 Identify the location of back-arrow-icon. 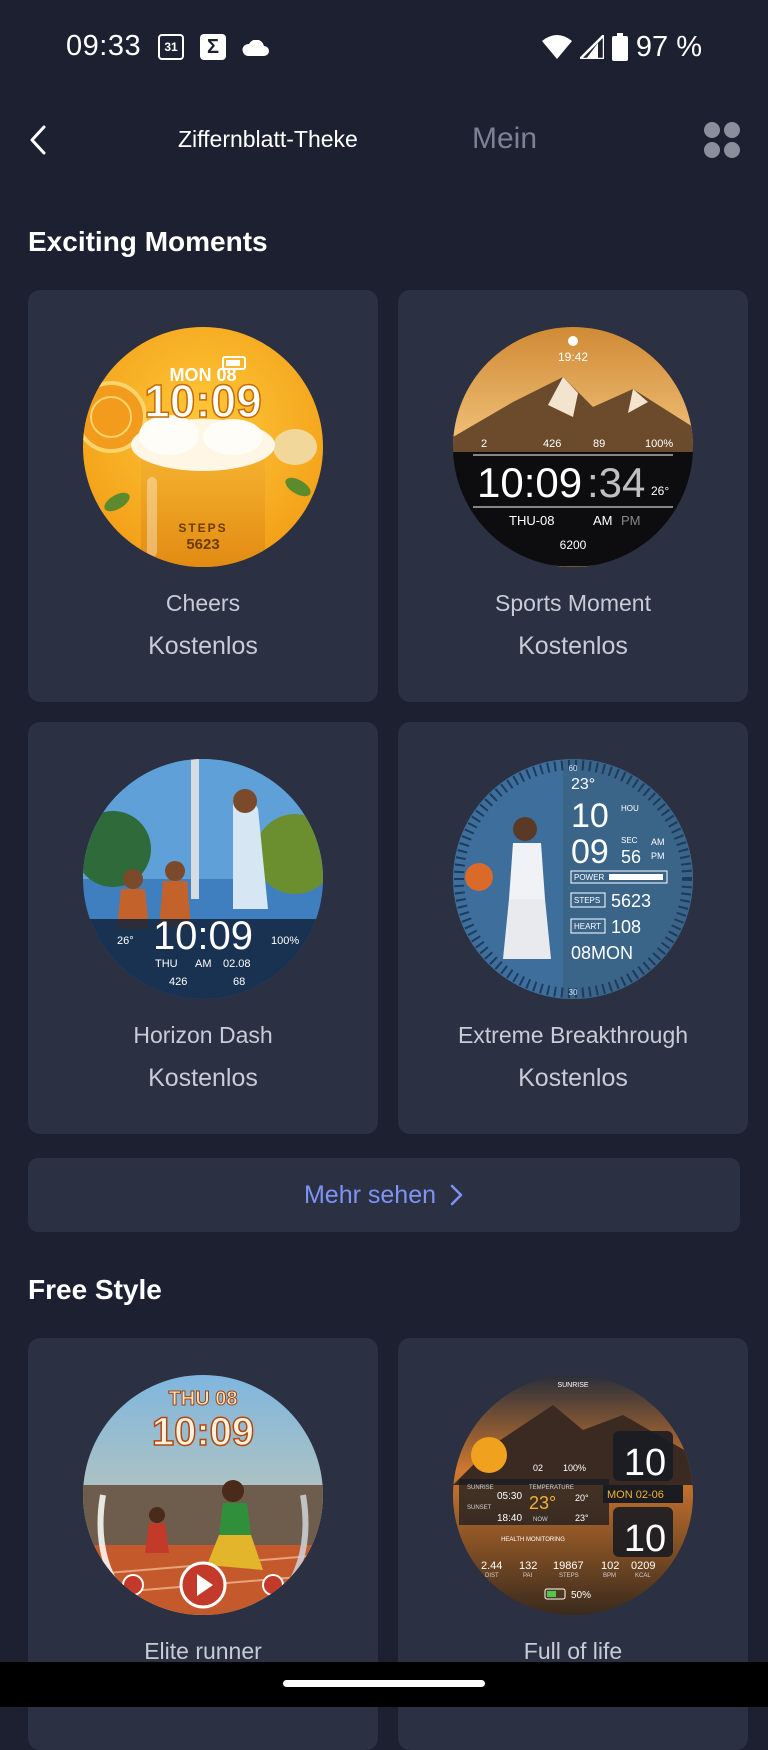
(38, 140).